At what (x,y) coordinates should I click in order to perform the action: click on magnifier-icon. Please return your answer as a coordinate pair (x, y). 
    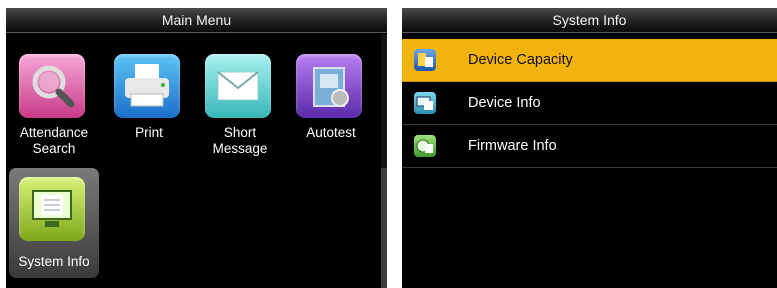
    Looking at the image, I should click on (52, 86).